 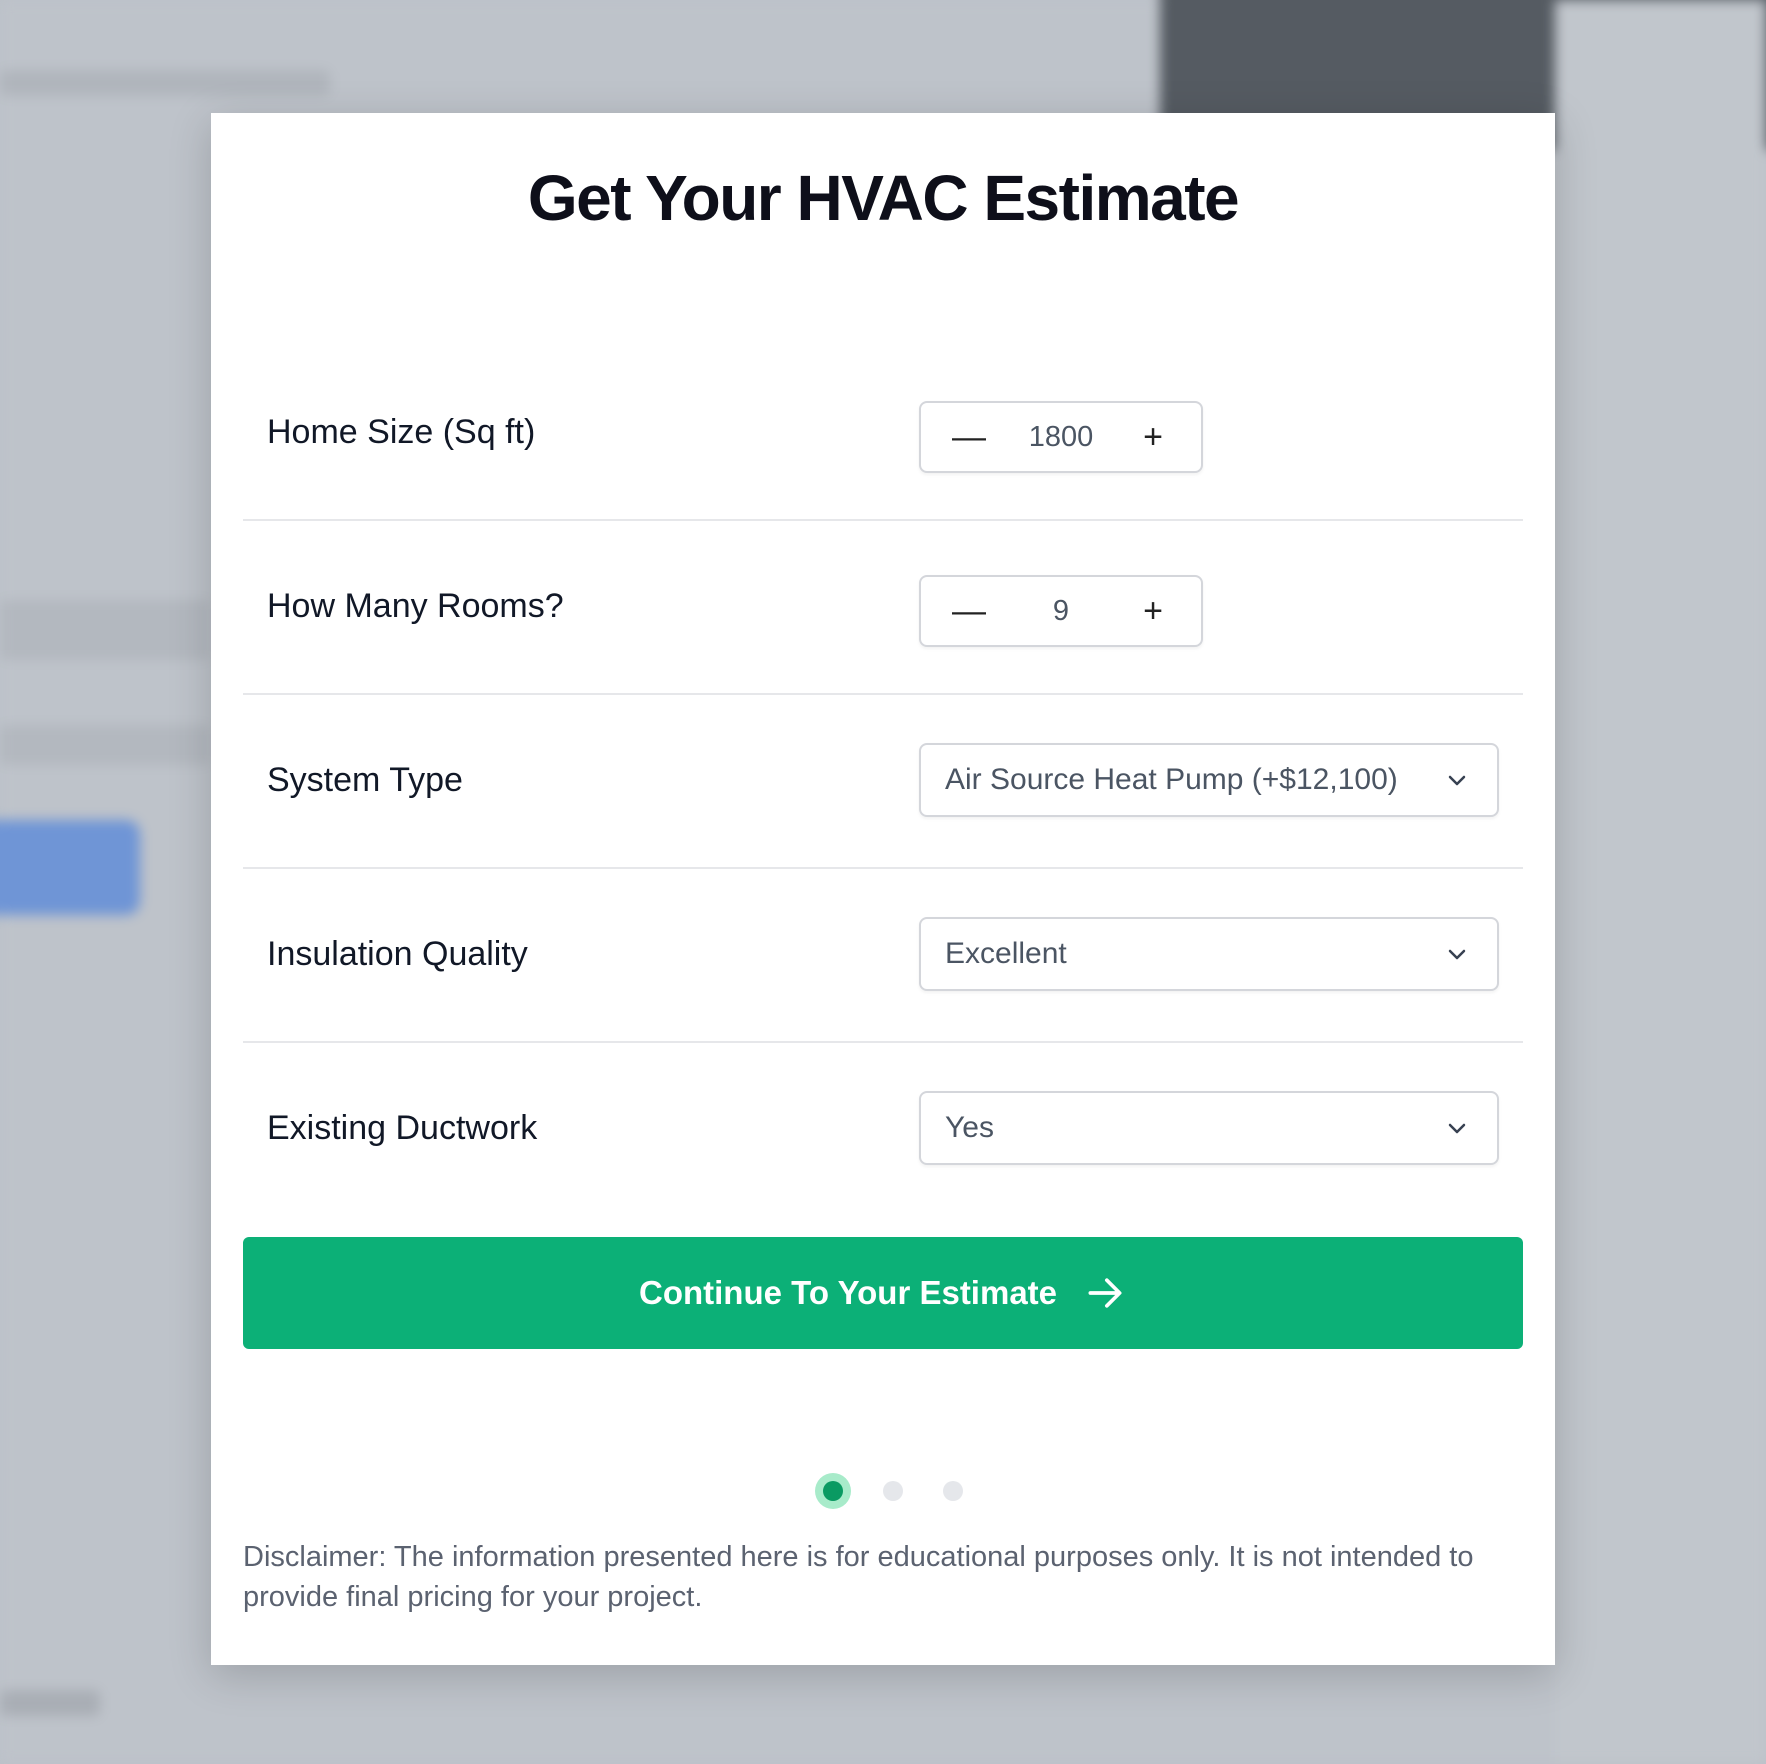 I want to click on home-size-value: 1800, so click(x=1061, y=437).